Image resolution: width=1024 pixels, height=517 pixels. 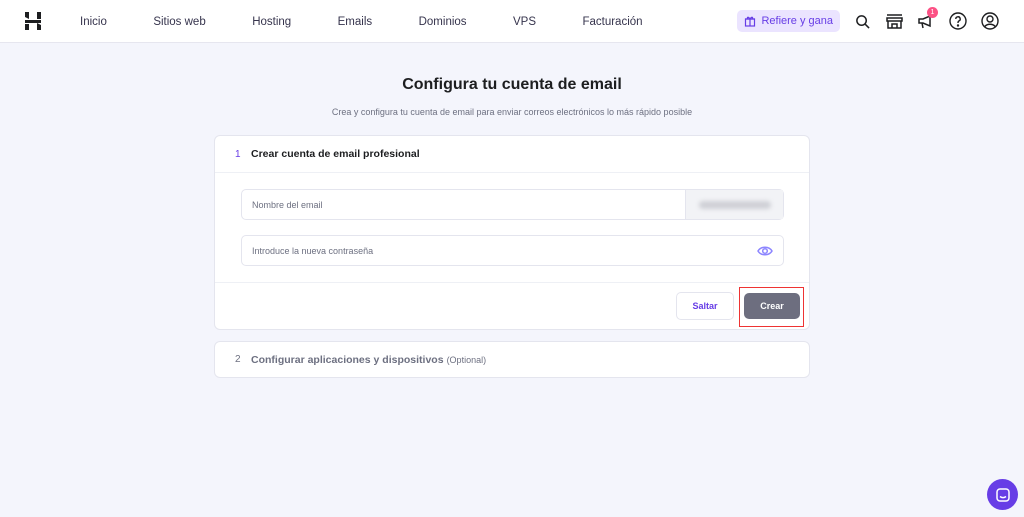 What do you see at coordinates (788, 21) in the screenshot?
I see `refer-button: Refiere y gana` at bounding box center [788, 21].